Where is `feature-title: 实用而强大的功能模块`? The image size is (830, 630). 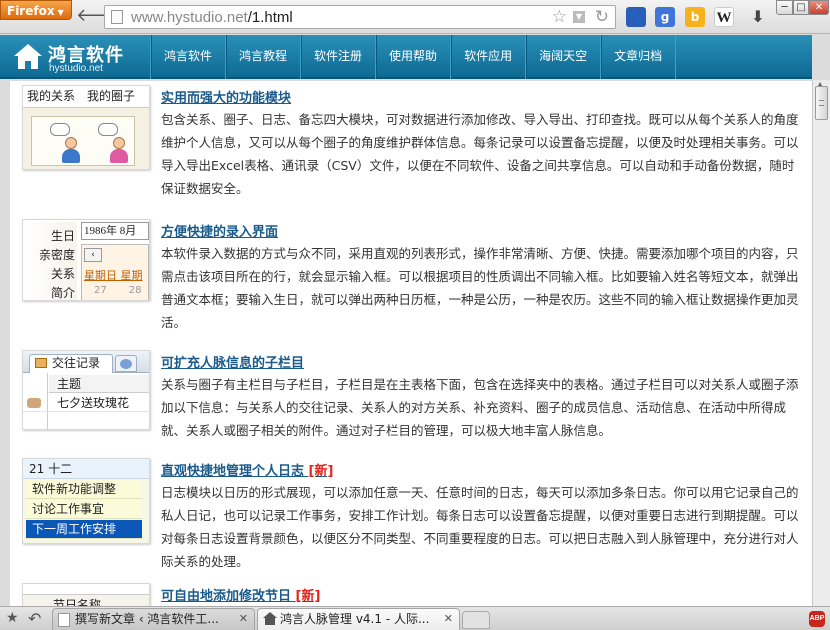 feature-title: 实用而强大的功能模块 is located at coordinates (226, 96).